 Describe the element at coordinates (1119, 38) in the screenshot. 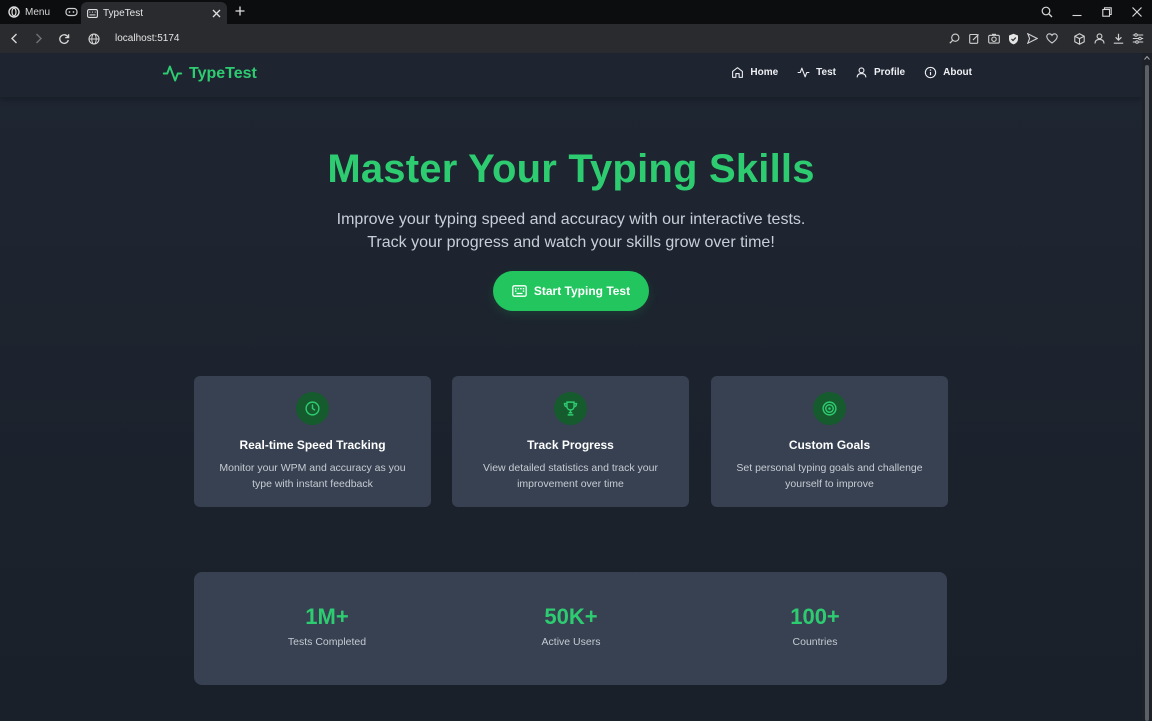

I see `download-icon` at that location.